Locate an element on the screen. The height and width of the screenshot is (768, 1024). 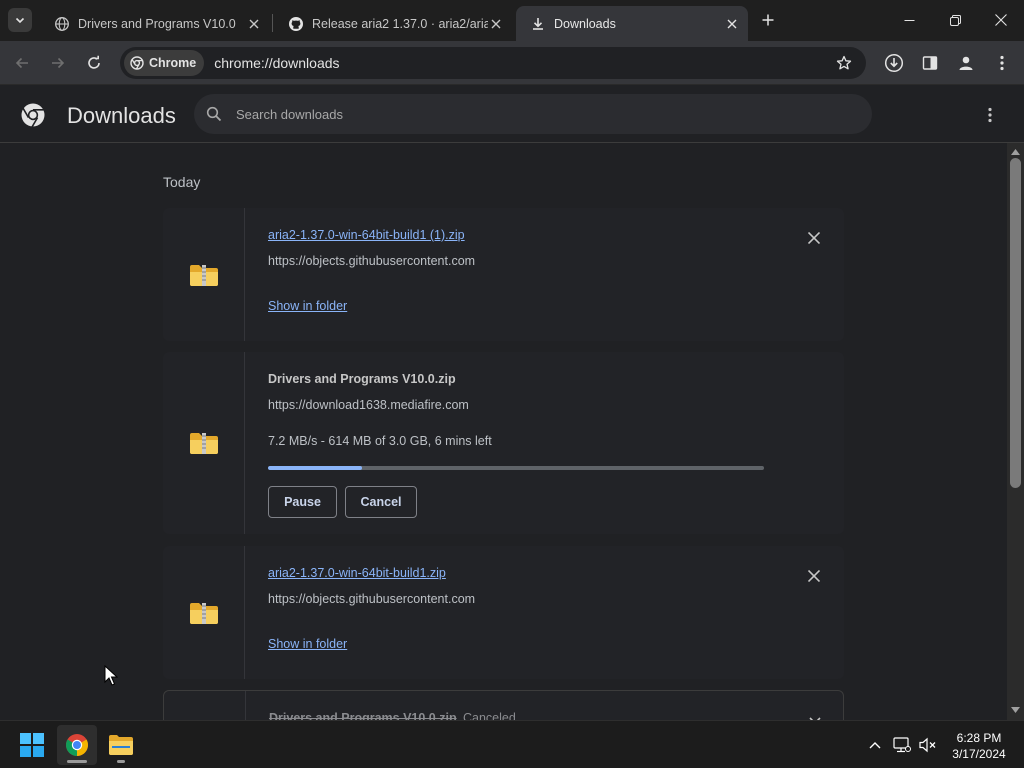
chrome-logo-icon is located at coordinates (33, 115).